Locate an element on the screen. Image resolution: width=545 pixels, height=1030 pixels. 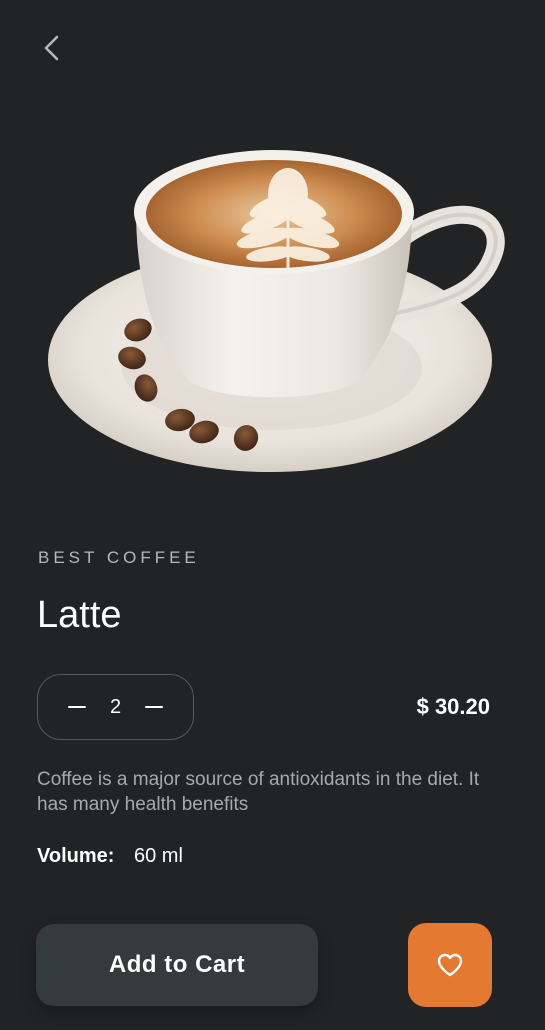
volume-label: Volume: is located at coordinates (76, 856).